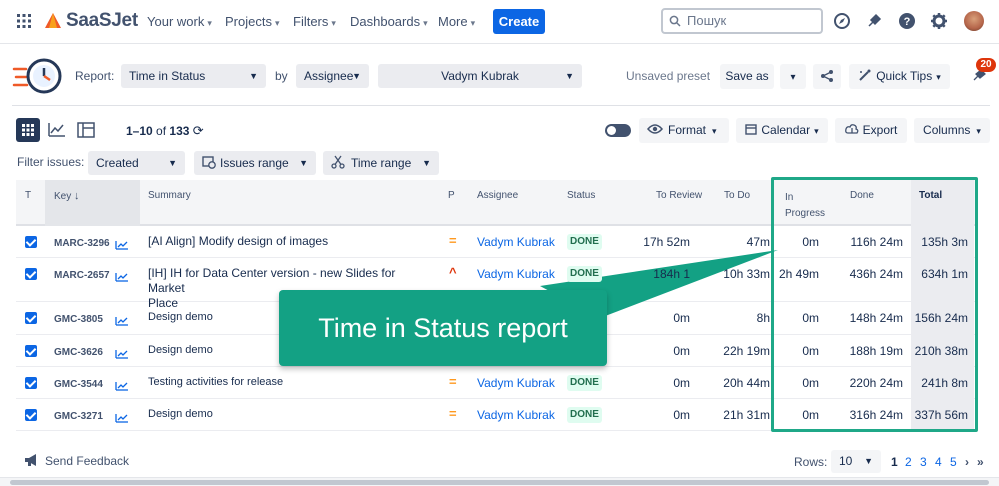 Image resolution: width=999 pixels, height=486 pixels. I want to click on nav-your-work: Your work ▾, so click(179, 21).